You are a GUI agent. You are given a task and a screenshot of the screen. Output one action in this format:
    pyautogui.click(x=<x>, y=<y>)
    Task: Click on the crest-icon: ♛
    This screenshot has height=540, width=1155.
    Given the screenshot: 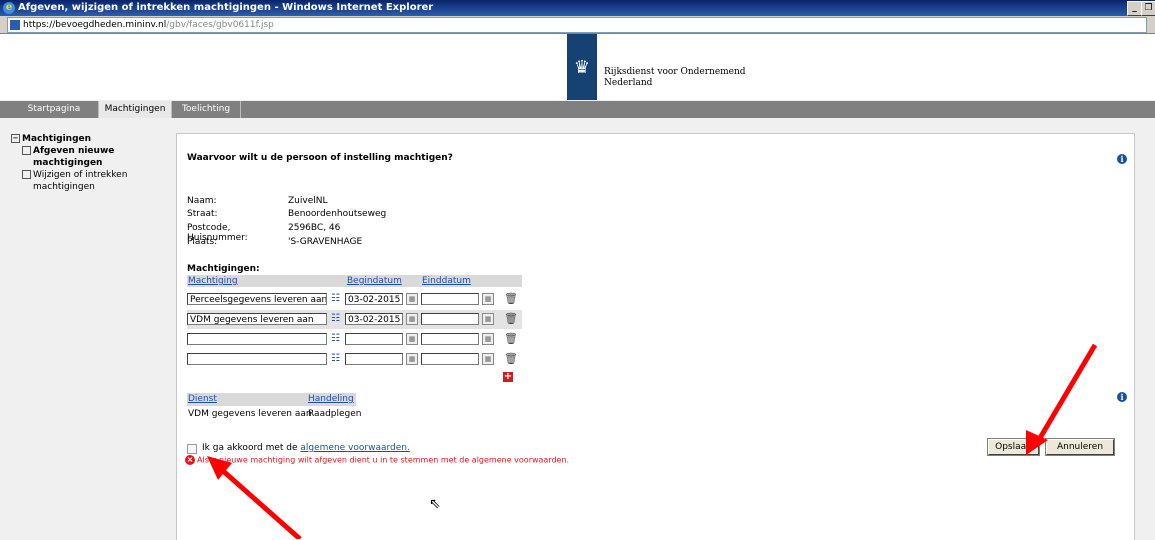 What is the action you would take?
    pyautogui.click(x=582, y=67)
    